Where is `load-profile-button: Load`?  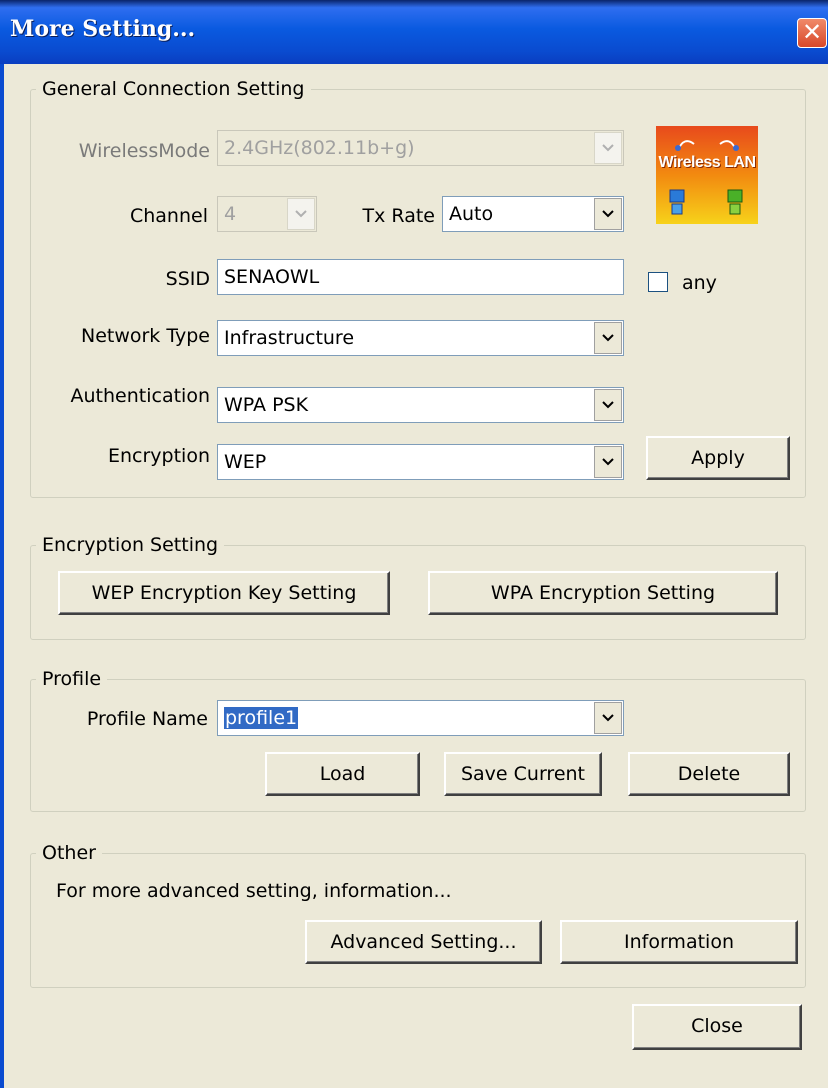 load-profile-button: Load is located at coordinates (342, 774).